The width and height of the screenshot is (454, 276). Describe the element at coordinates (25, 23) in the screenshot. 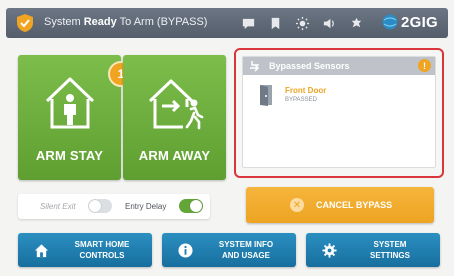

I see `shield-icon` at that location.